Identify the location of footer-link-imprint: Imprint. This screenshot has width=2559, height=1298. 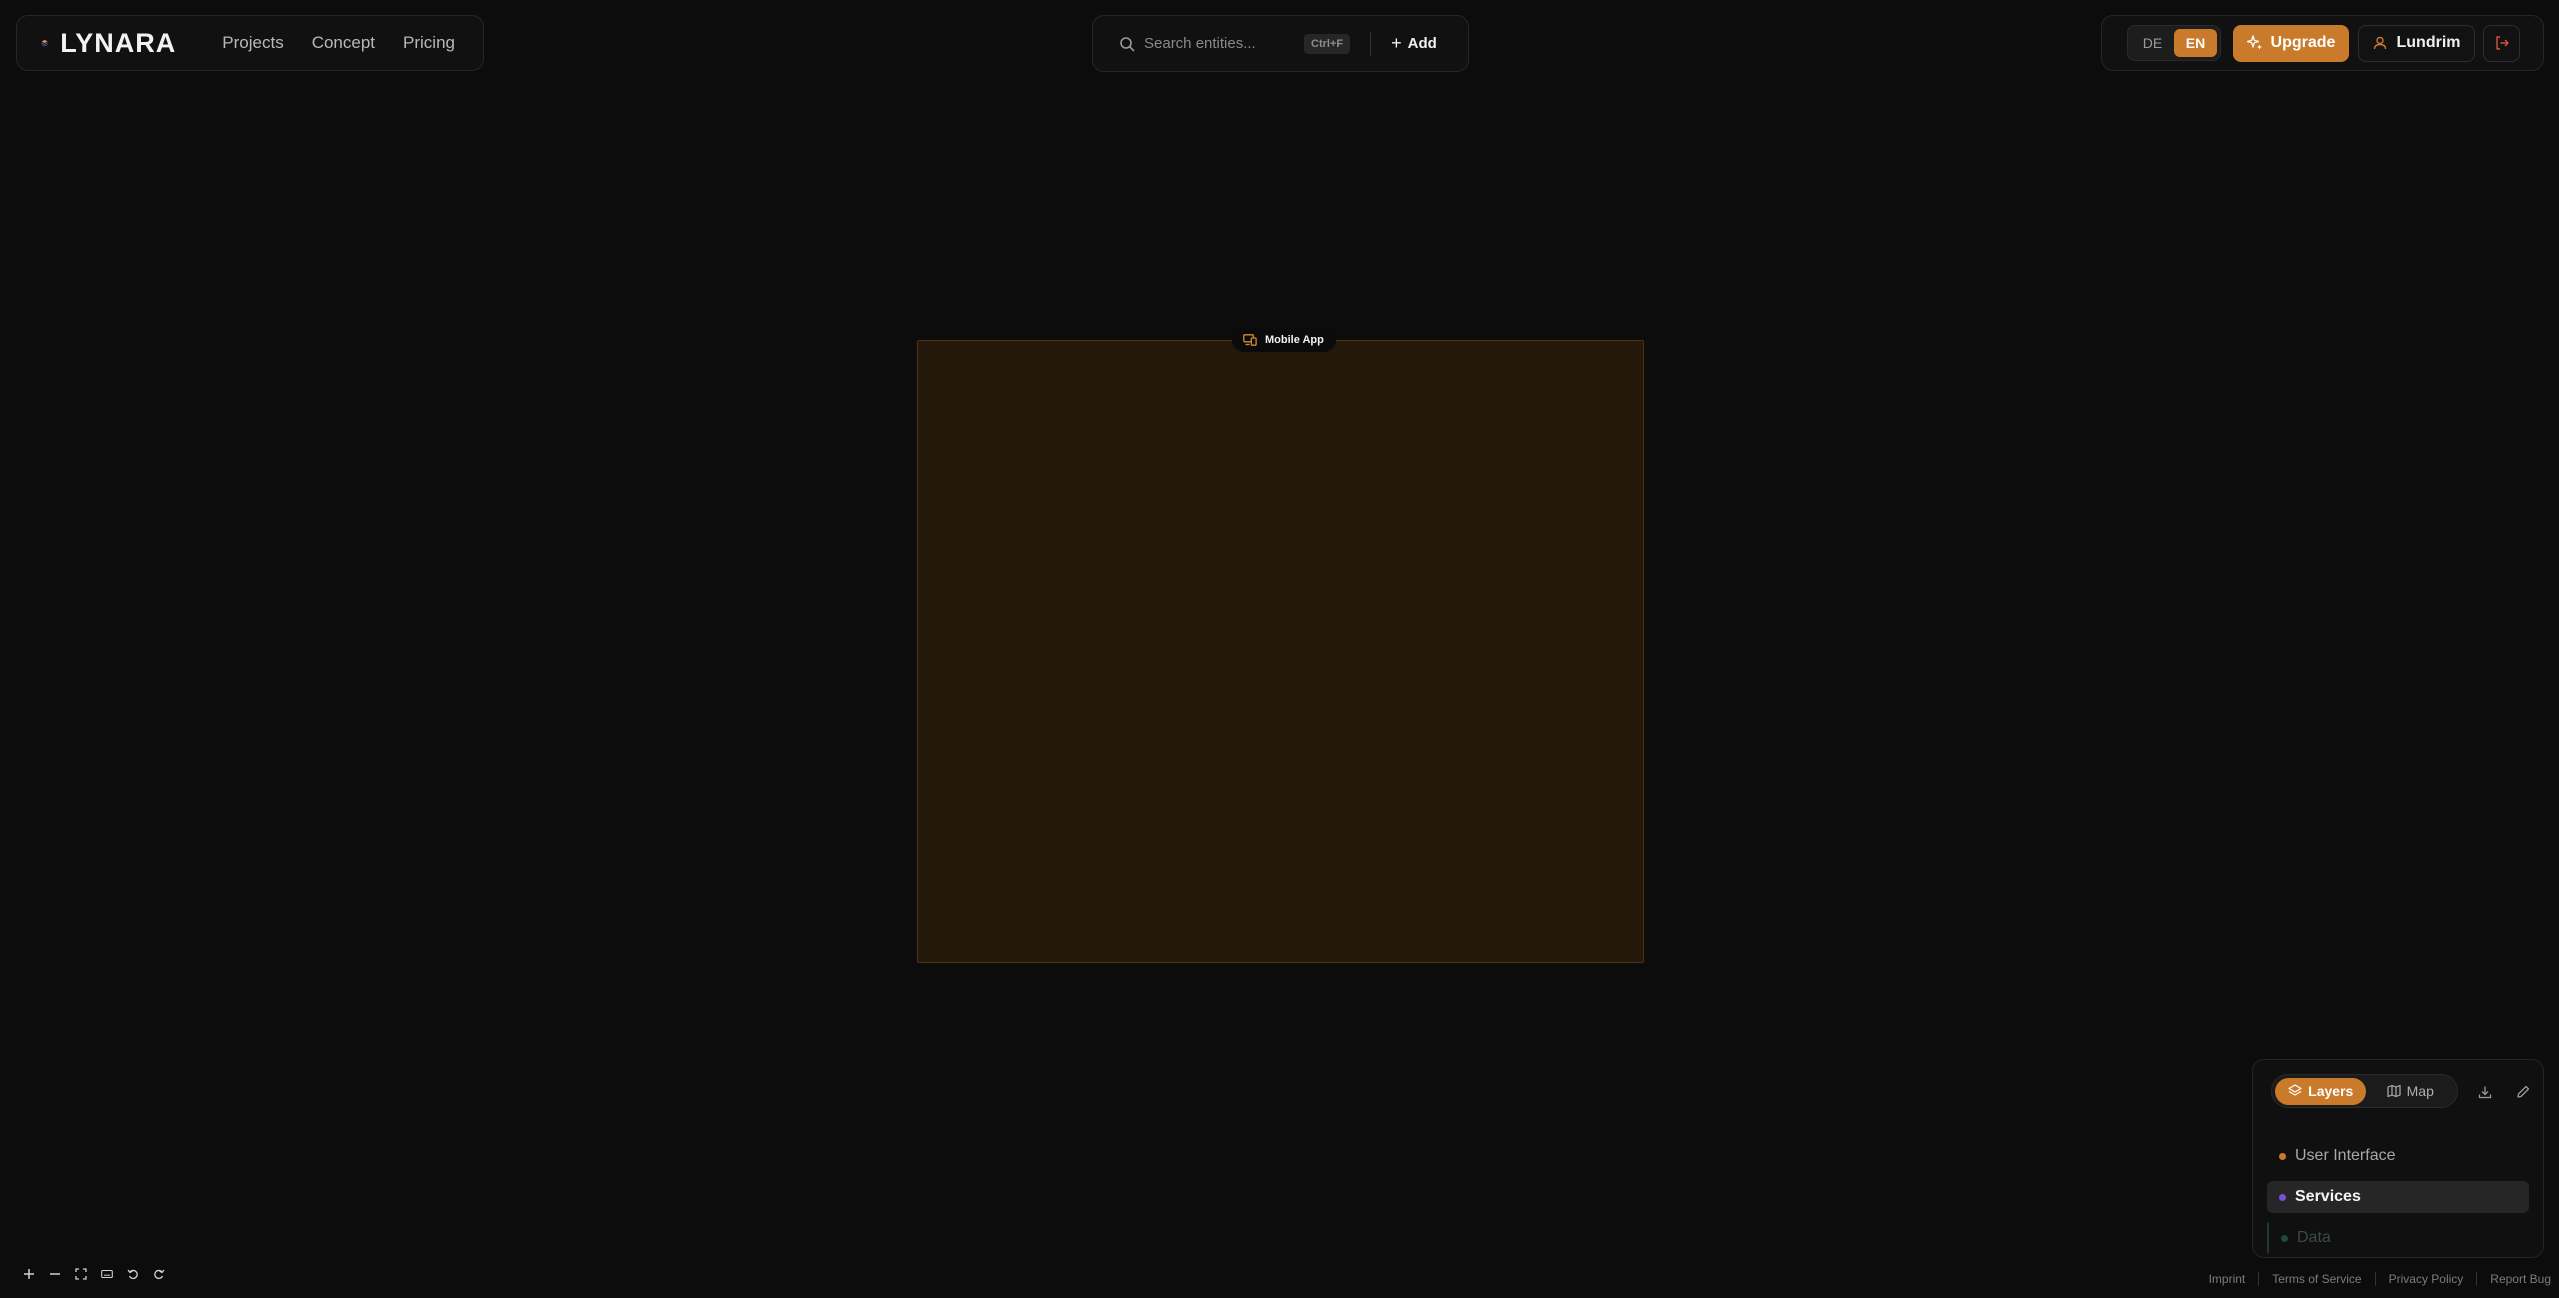
(2227, 1279).